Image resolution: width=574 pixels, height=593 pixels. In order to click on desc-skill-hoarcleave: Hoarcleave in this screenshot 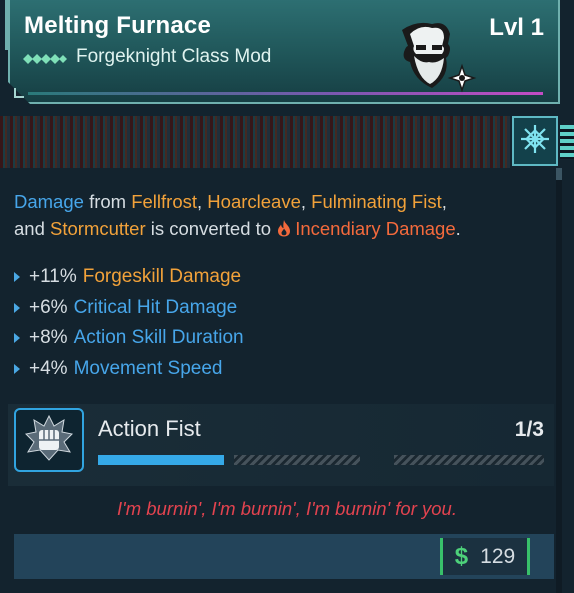, I will do `click(254, 201)`.